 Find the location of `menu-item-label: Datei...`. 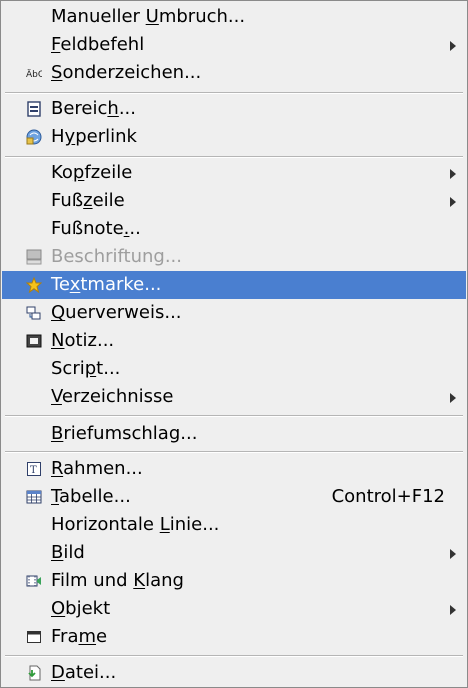

menu-item-label: Datei... is located at coordinates (84, 672).